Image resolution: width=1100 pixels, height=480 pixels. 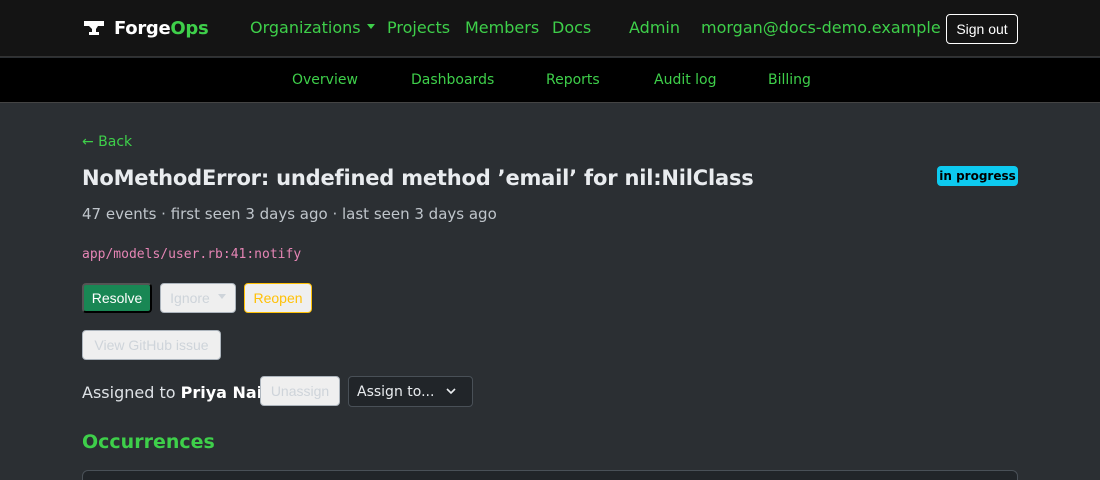 What do you see at coordinates (325, 80) in the screenshot?
I see `subnav-overview: Overview` at bounding box center [325, 80].